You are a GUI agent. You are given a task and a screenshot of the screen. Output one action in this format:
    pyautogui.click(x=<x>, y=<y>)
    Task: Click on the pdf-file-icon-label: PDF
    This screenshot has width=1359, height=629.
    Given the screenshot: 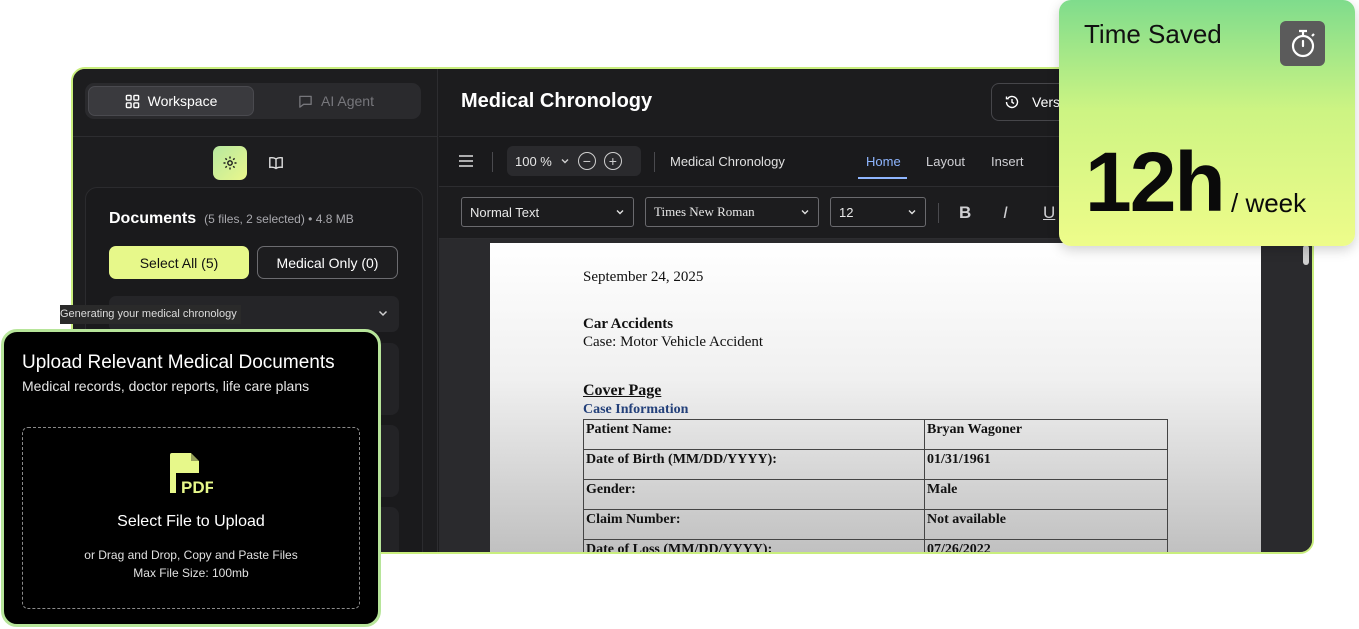 What is the action you would take?
    pyautogui.click(x=197, y=487)
    